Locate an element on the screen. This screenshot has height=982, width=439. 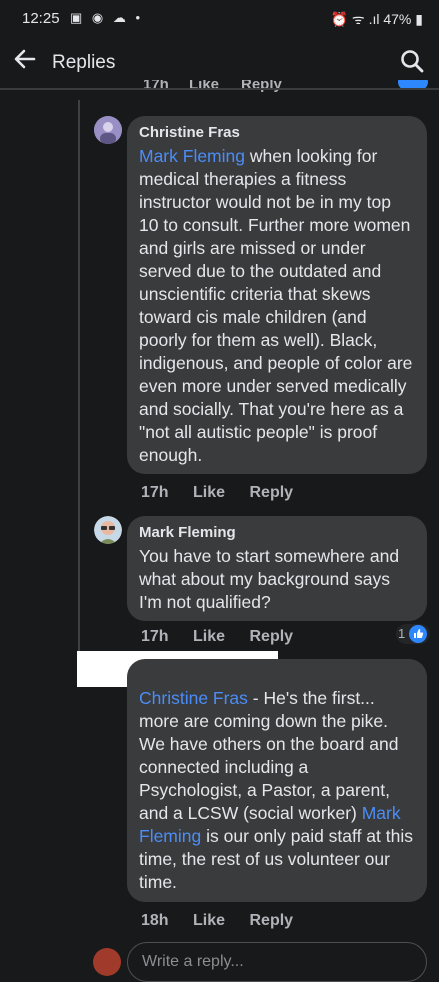
composer-avatar is located at coordinates (107, 962).